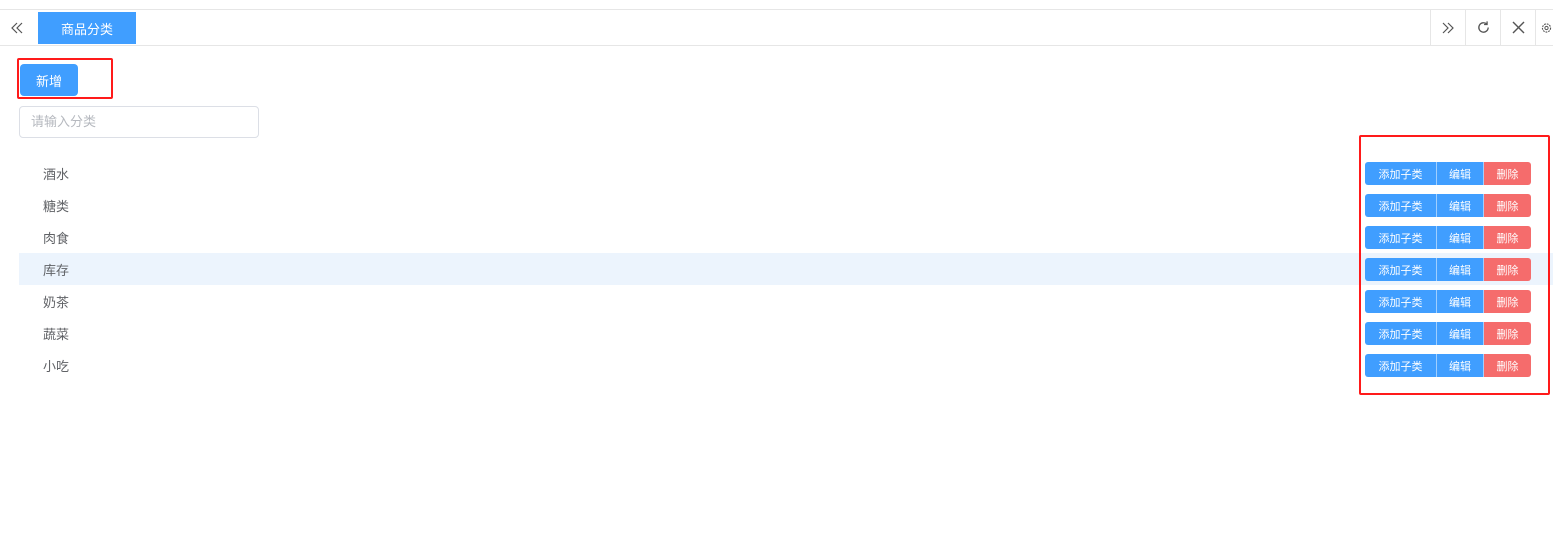 The image size is (1553, 548). What do you see at coordinates (786, 301) in the screenshot?
I see `tree-row: 奶茶 添加子类 编辑 删除` at bounding box center [786, 301].